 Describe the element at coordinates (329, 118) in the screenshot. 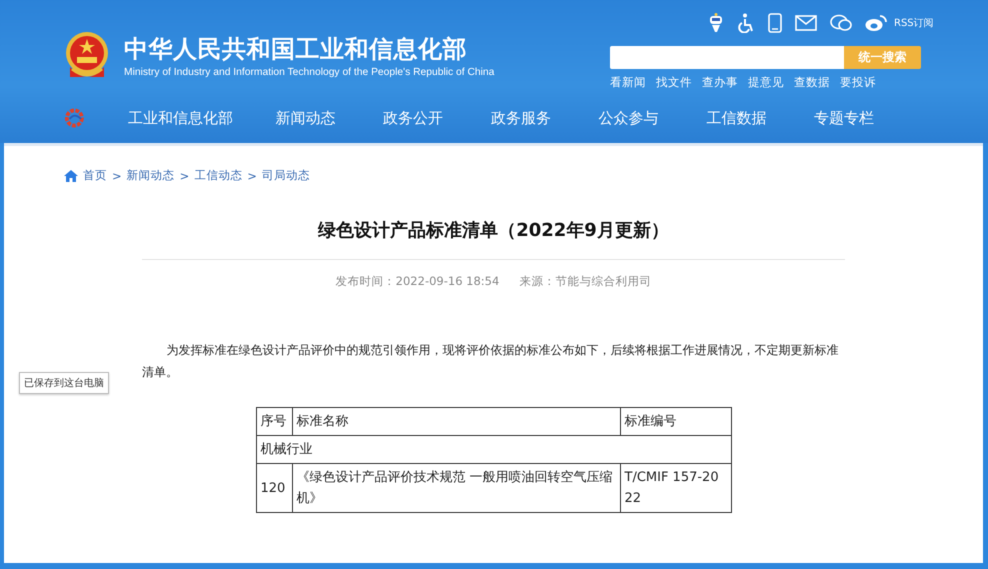

I see `nav-item: 新闻动态` at that location.